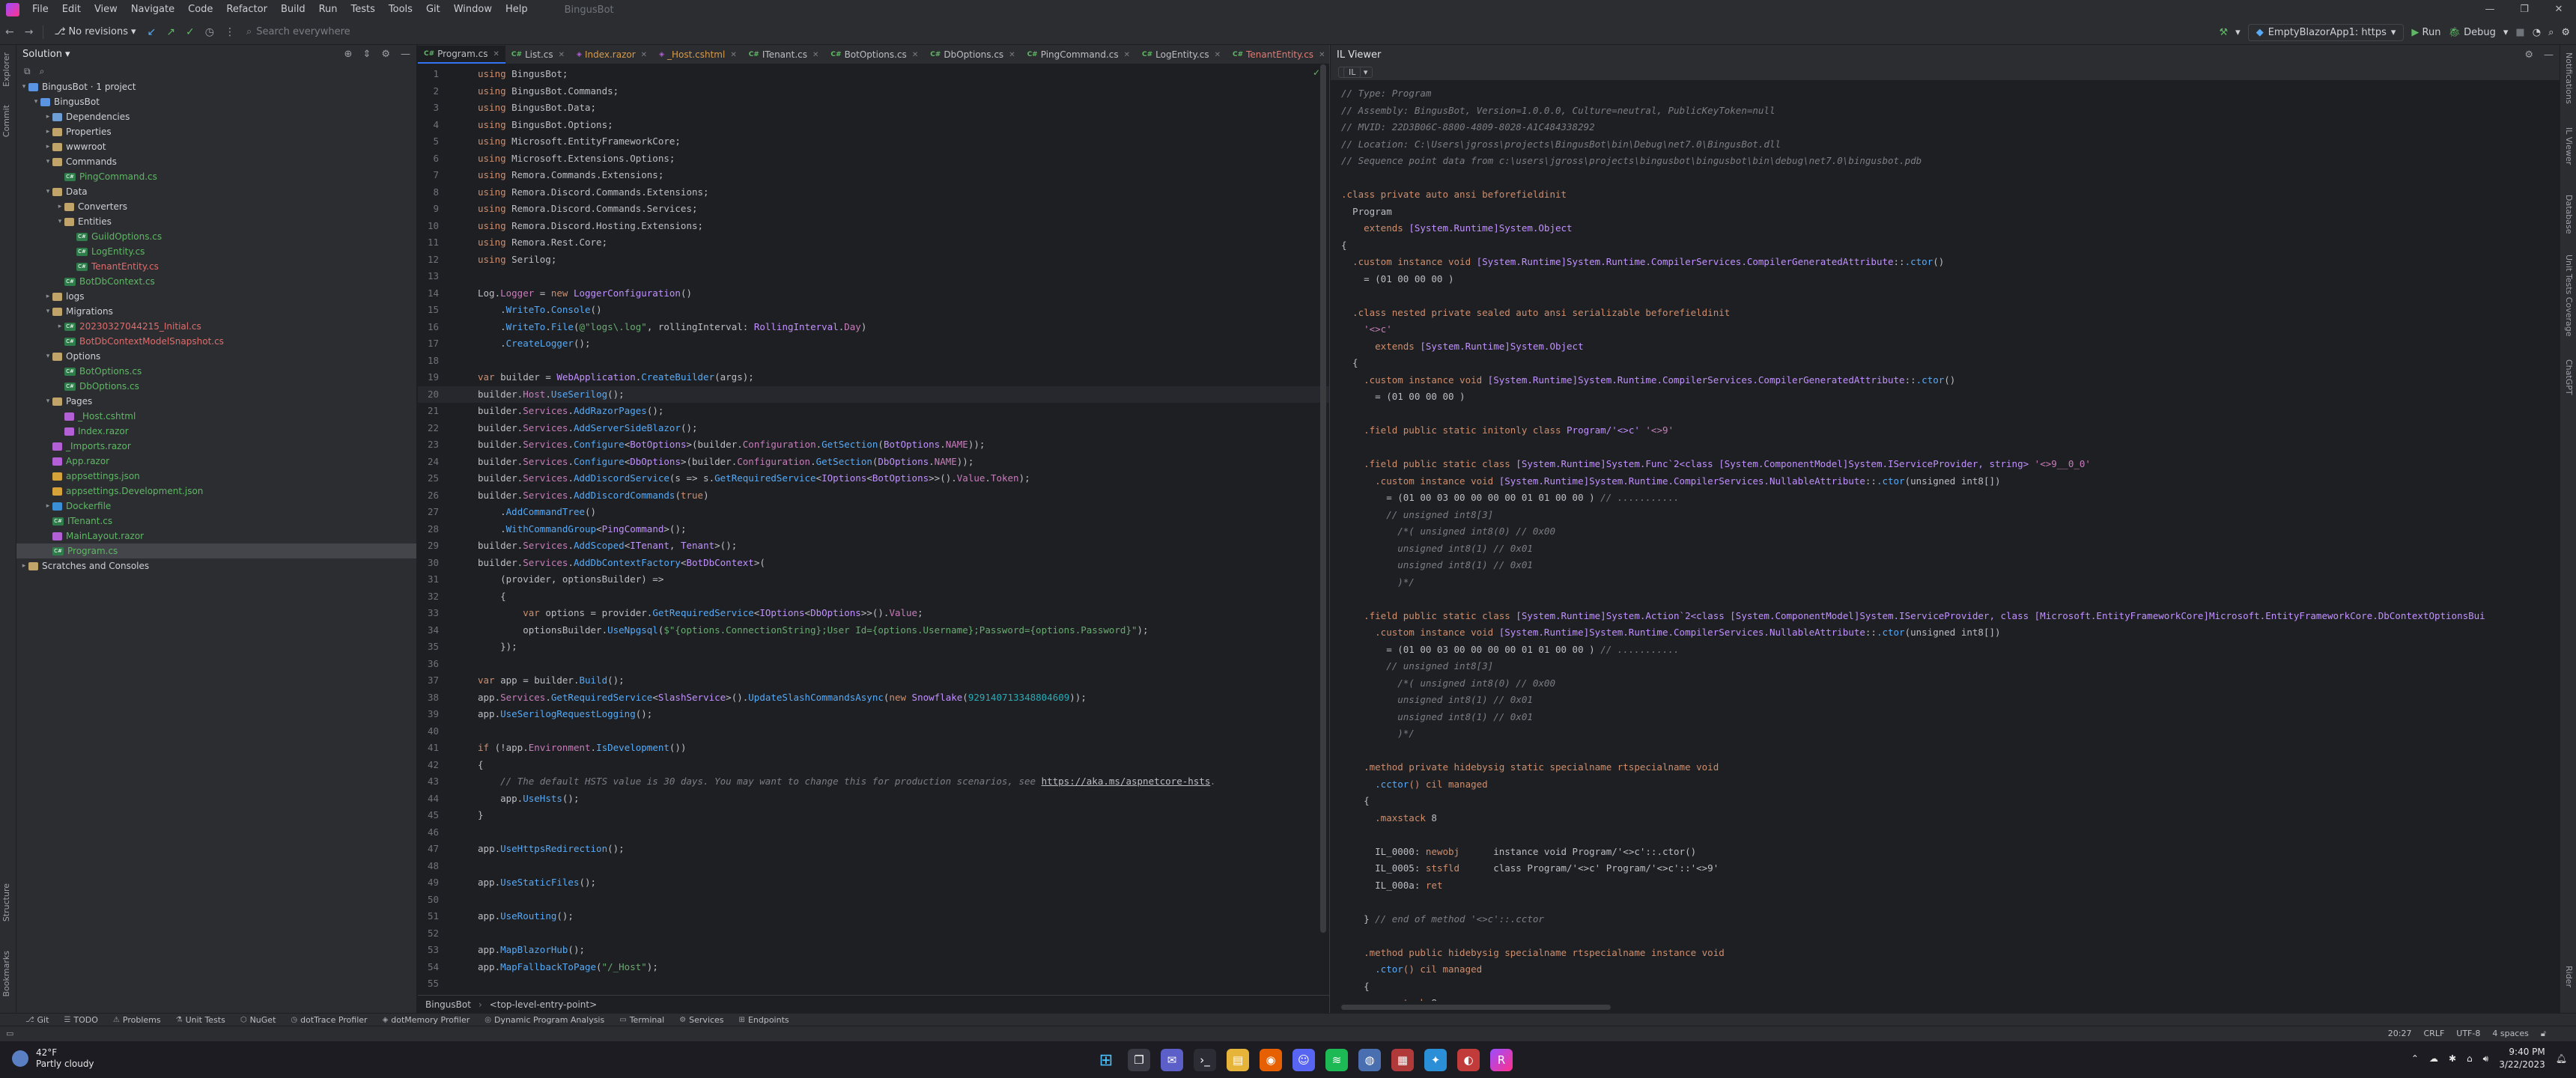  What do you see at coordinates (216, 266) in the screenshot?
I see `tree-item: C# TenantEntity.cs` at bounding box center [216, 266].